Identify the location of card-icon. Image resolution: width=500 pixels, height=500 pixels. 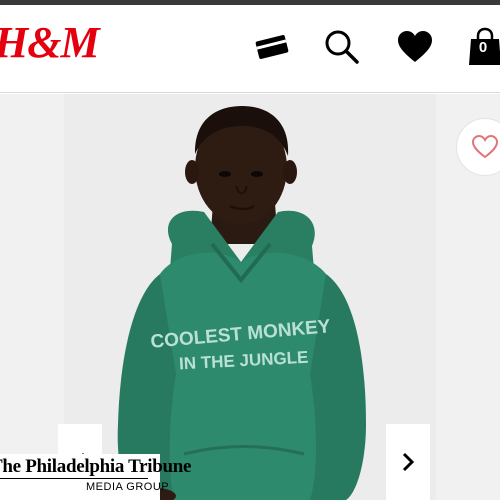
(272, 47).